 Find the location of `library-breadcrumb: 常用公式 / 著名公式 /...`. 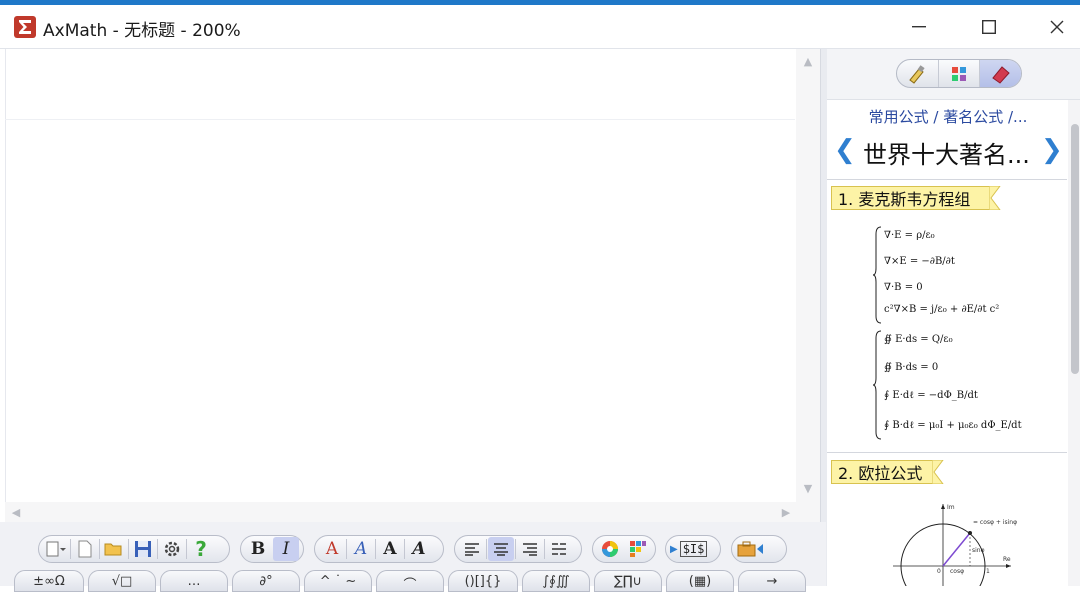

library-breadcrumb: 常用公式 / 著名公式 /... is located at coordinates (948, 116).